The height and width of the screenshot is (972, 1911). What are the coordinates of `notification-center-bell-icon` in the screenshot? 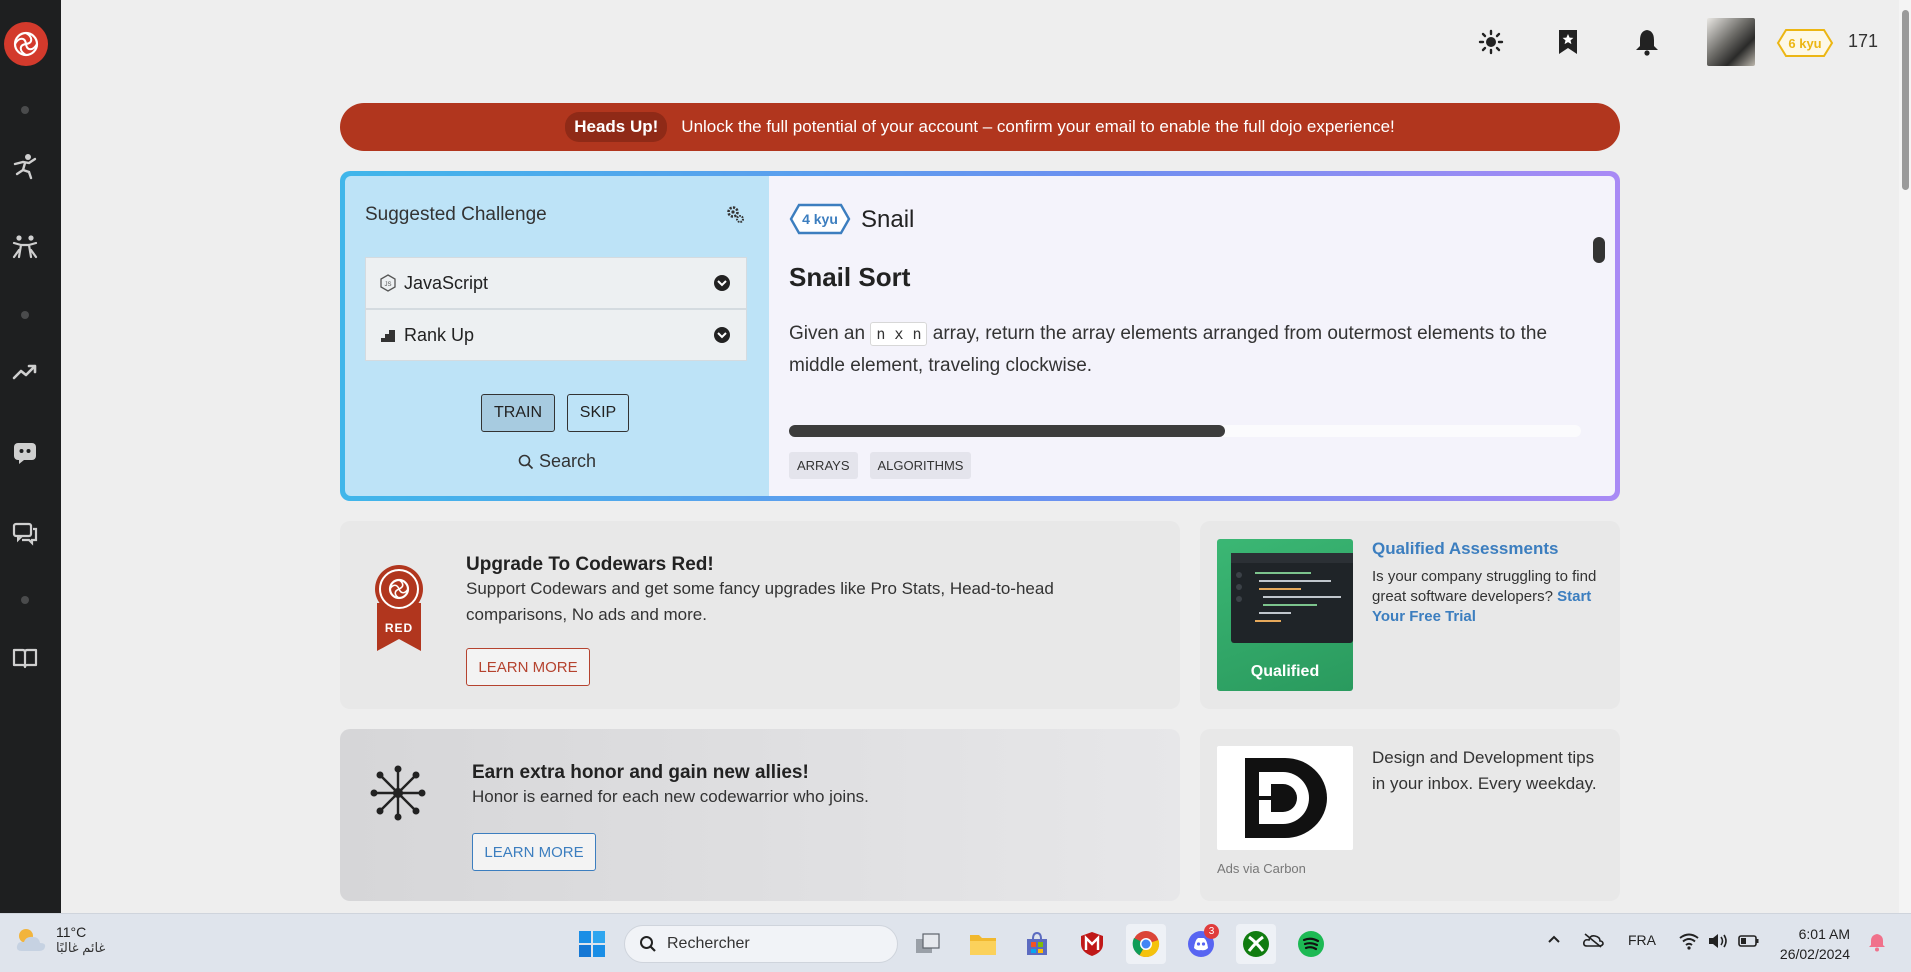 It's located at (1877, 943).